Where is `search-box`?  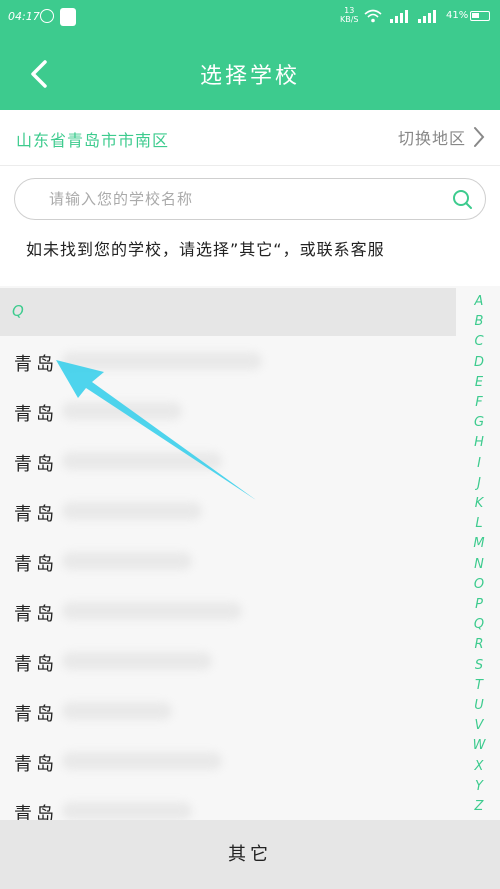
search-box is located at coordinates (250, 199).